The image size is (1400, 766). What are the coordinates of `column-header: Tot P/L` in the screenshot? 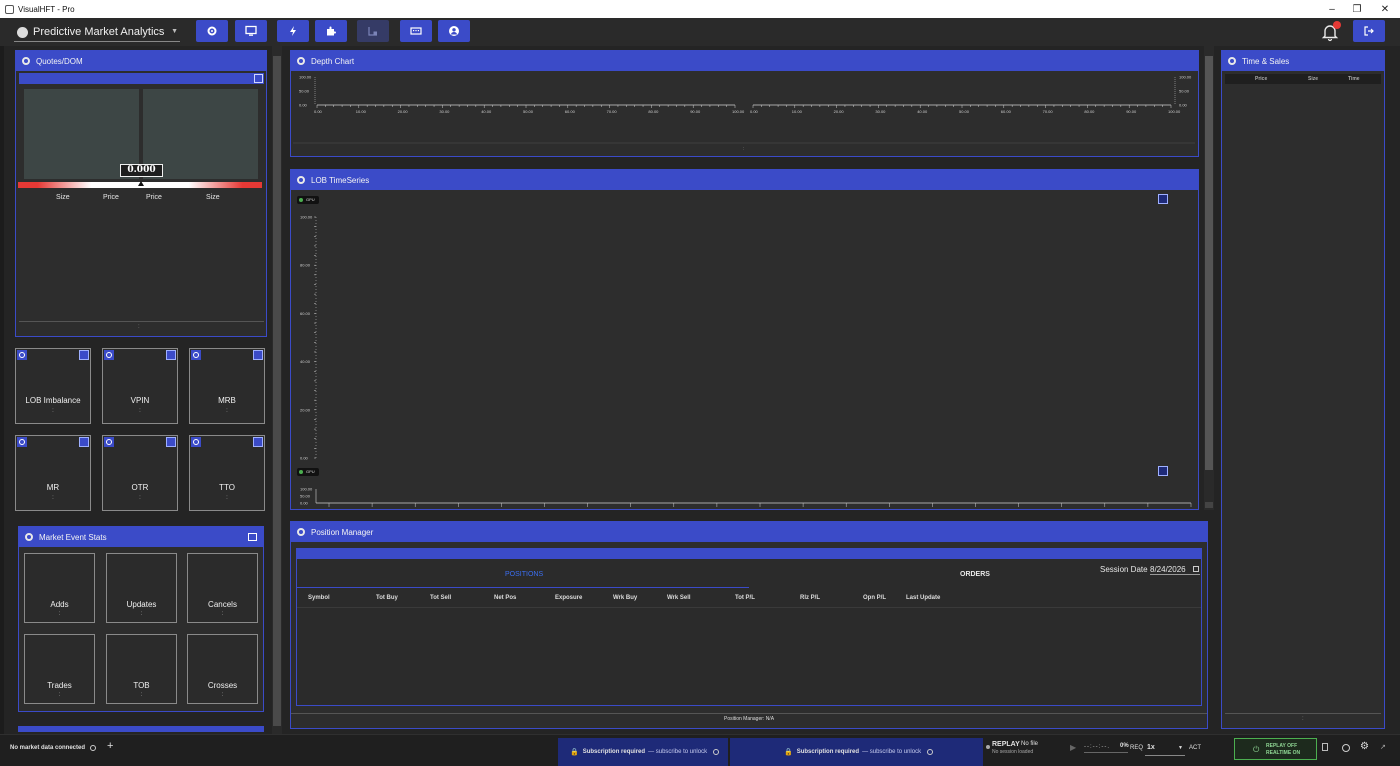 It's located at (745, 598).